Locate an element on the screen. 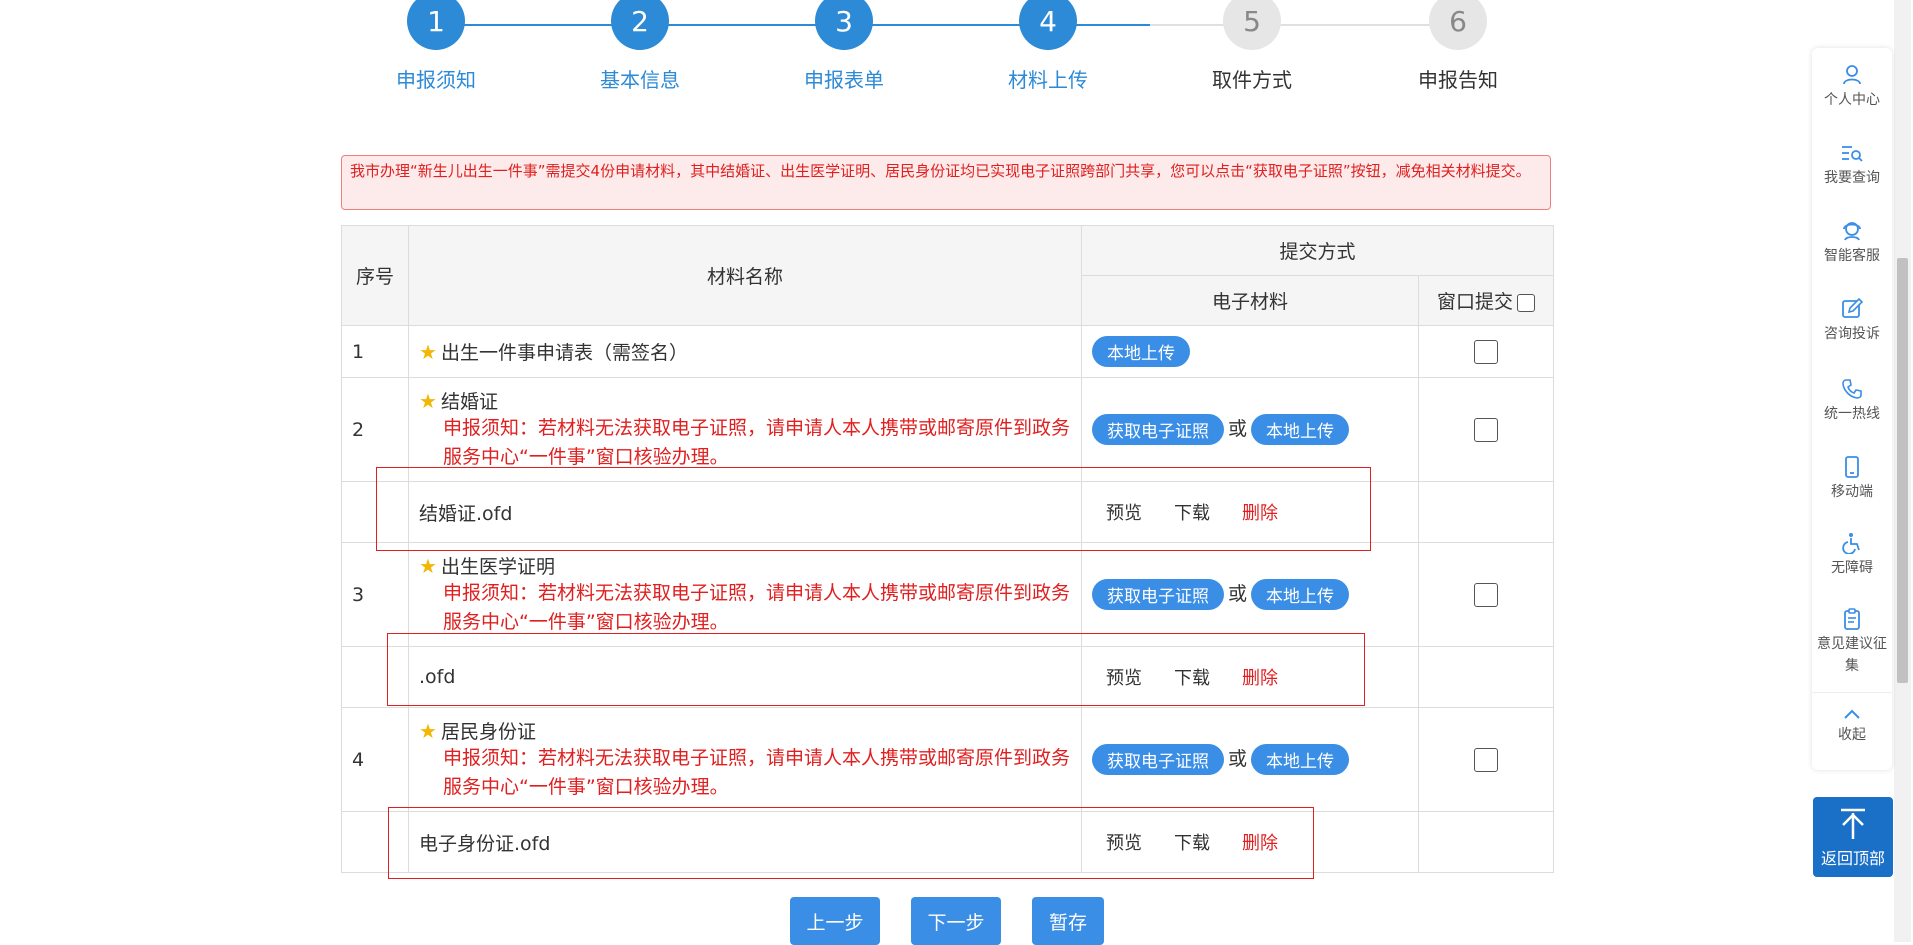 Image resolution: width=1913 pixels, height=945 pixels. step-5: 5 取件方式 is located at coordinates (1252, 46).